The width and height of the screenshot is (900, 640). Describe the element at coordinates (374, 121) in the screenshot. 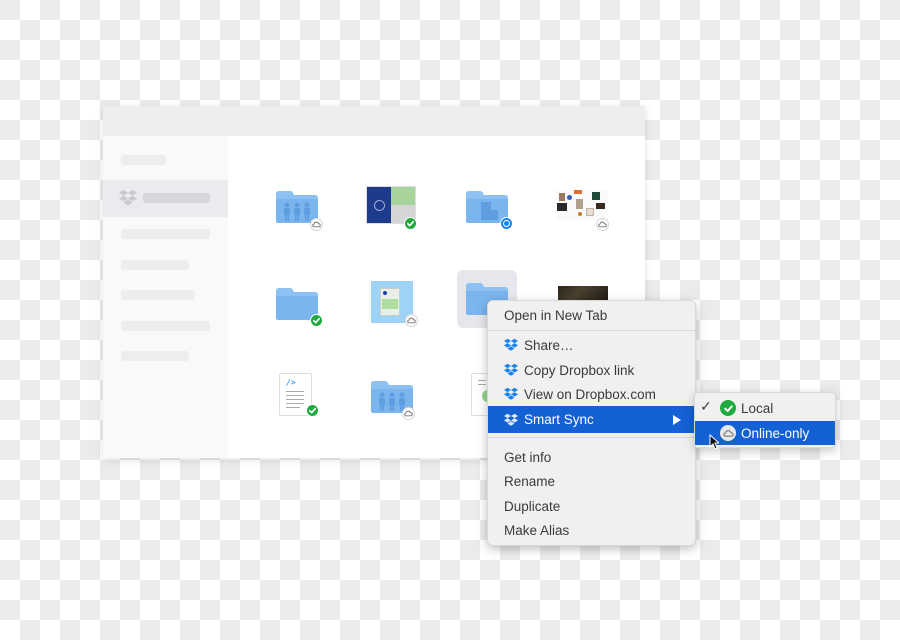

I see `title-bar` at that location.